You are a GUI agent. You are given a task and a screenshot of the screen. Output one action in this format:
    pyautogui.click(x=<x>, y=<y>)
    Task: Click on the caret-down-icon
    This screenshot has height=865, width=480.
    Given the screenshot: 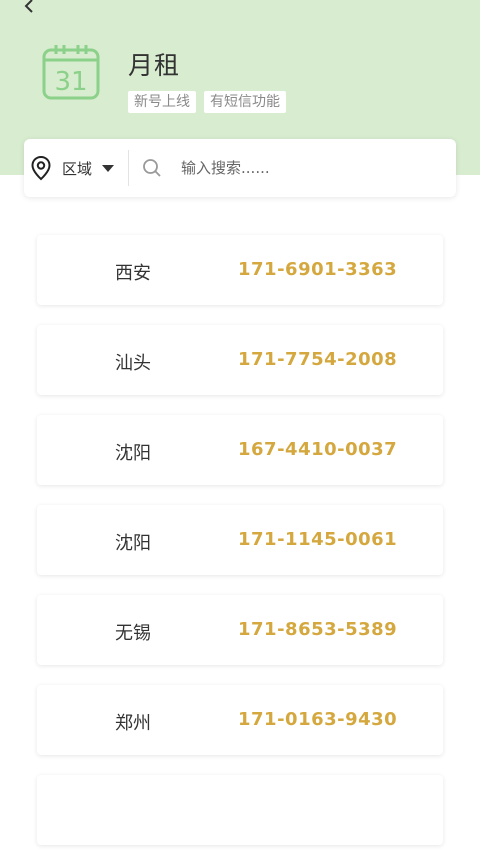 What is the action you would take?
    pyautogui.click(x=108, y=168)
    